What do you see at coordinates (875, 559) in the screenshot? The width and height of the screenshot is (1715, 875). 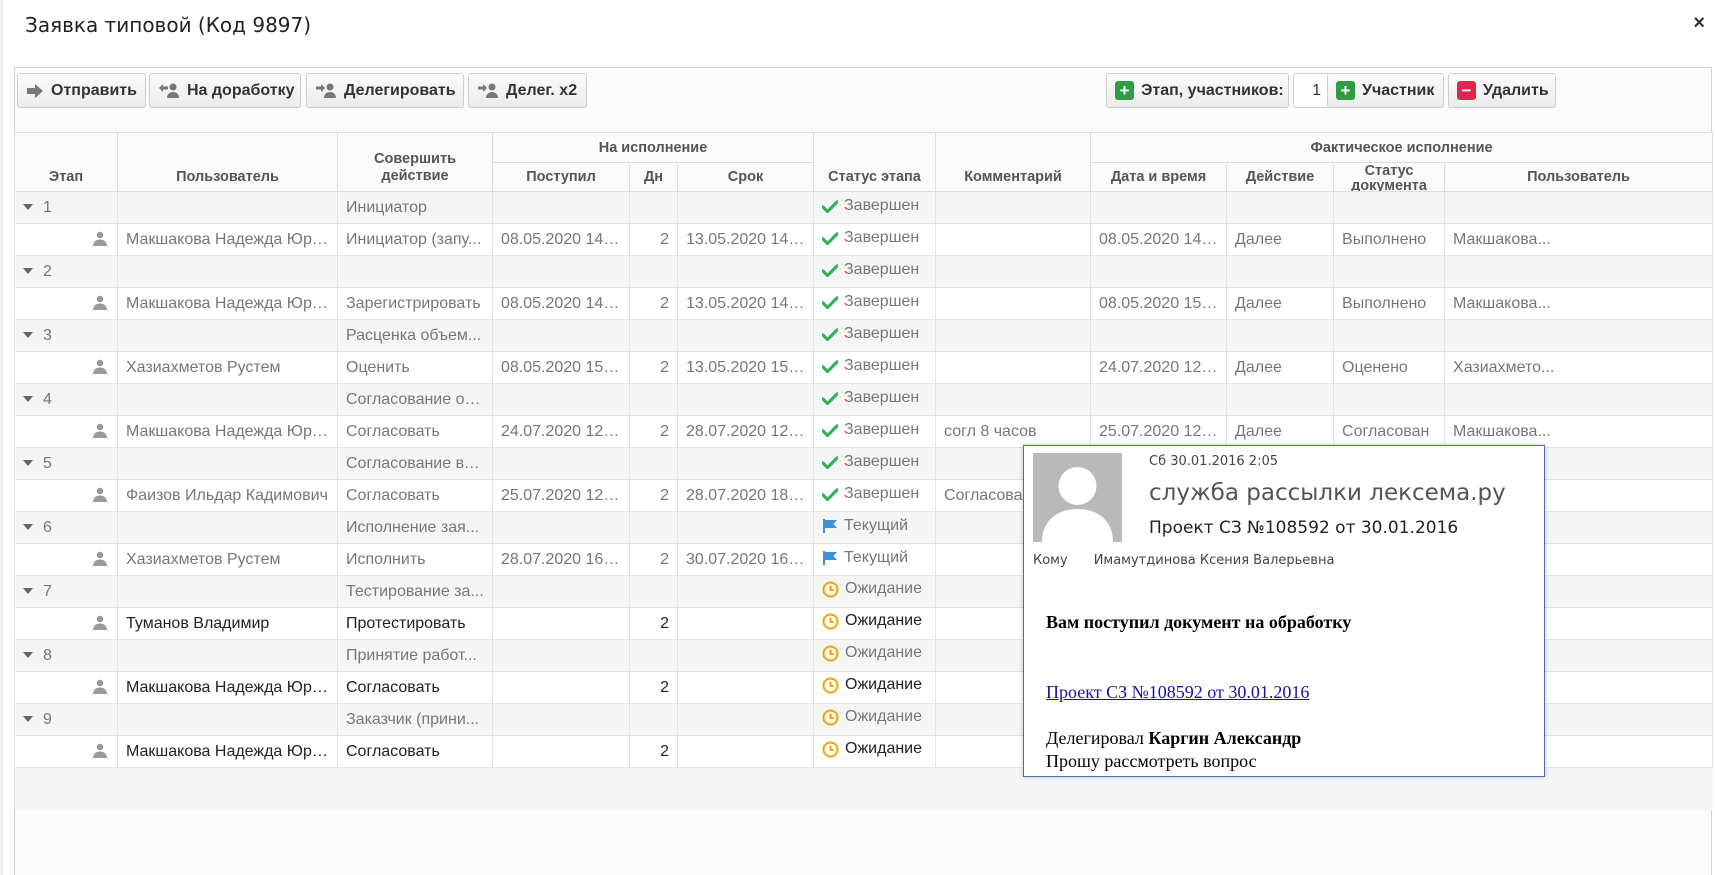 I see `cell-stage-status: Текущий` at bounding box center [875, 559].